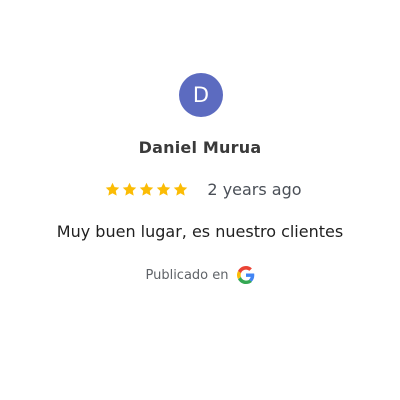 The width and height of the screenshot is (400, 400). I want to click on star-rating, so click(146, 189).